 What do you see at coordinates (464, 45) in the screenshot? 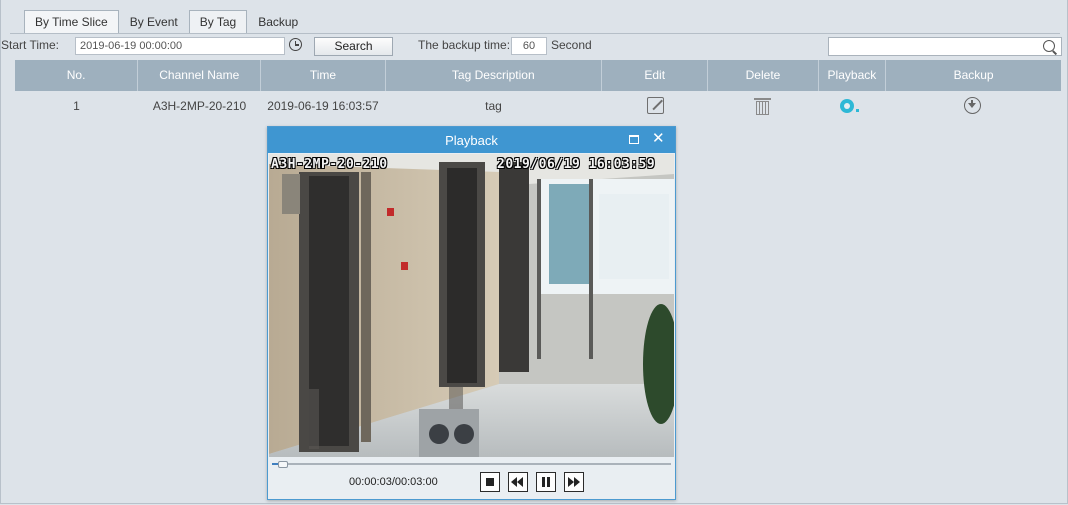
I see `backup-time-label: The backup time:` at bounding box center [464, 45].